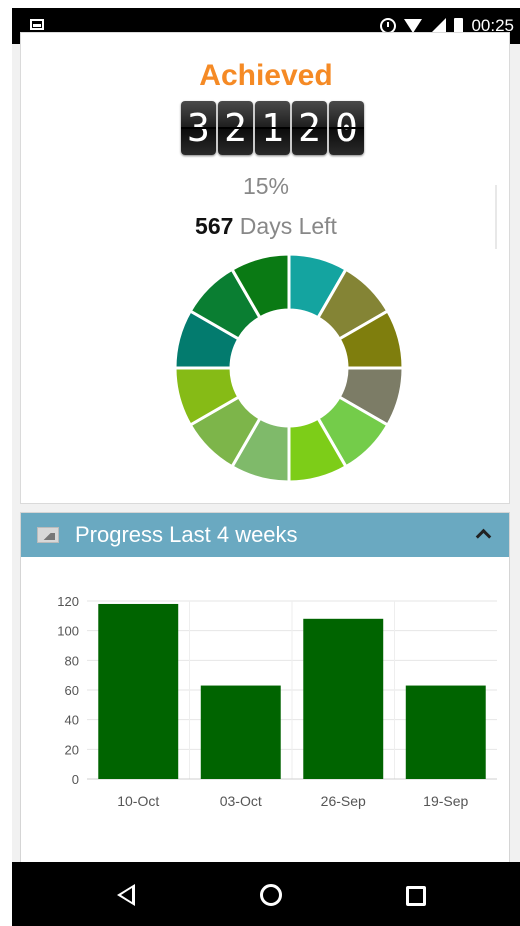 The image size is (520, 926). What do you see at coordinates (138, 691) in the screenshot?
I see `bar-10-Oct` at bounding box center [138, 691].